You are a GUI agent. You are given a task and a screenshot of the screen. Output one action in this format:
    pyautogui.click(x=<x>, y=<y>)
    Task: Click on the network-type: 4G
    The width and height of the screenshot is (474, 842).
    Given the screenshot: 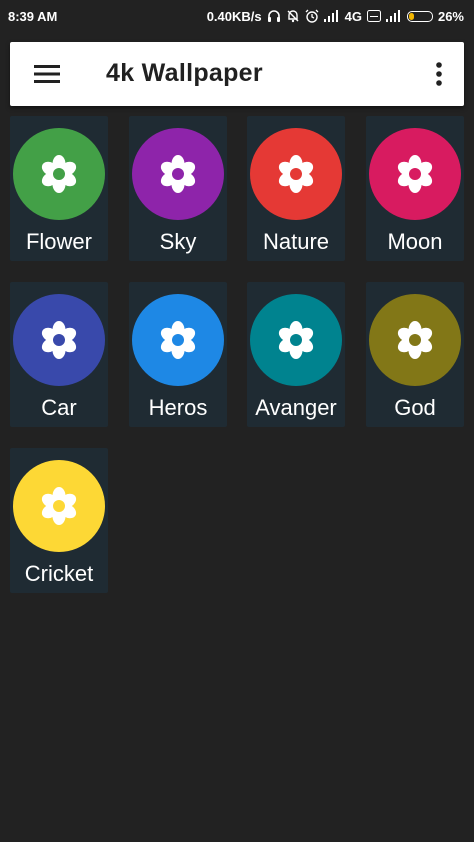 What is the action you would take?
    pyautogui.click(x=353, y=16)
    